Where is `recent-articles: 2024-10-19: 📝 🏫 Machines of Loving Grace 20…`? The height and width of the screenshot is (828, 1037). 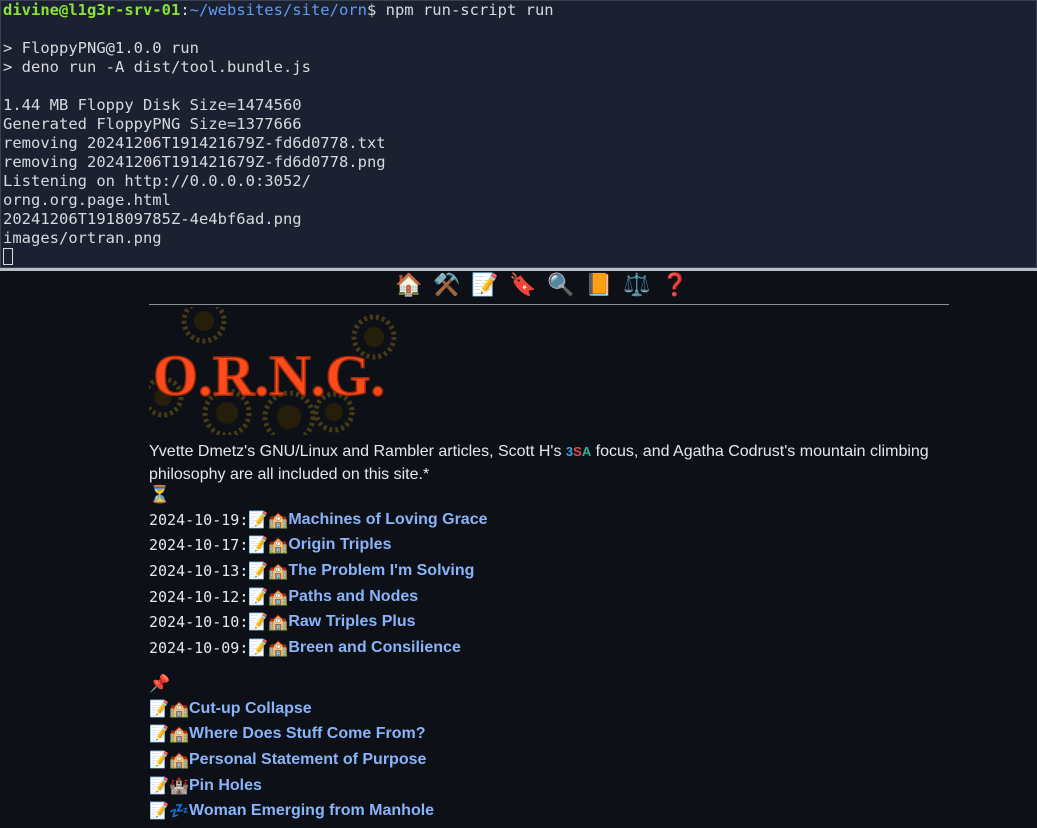 recent-articles: 2024-10-19: 📝 🏫 Machines of Loving Grace 20… is located at coordinates (318, 584).